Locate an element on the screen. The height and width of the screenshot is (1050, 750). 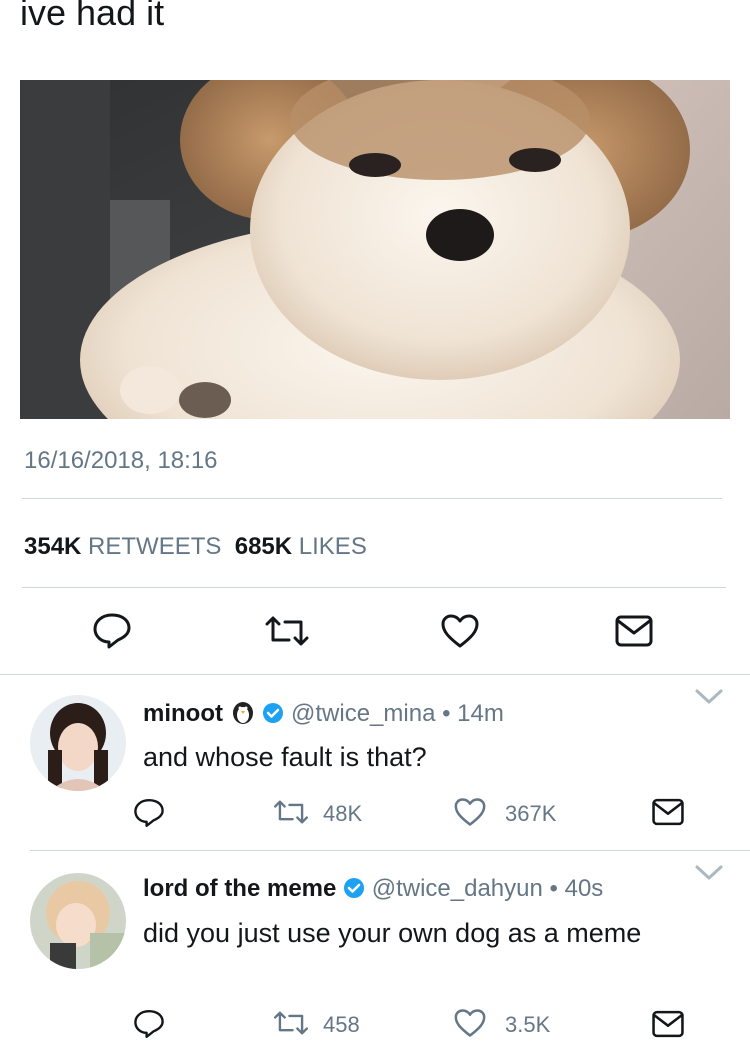
handle: @twice_dahyun is located at coordinates (457, 888).